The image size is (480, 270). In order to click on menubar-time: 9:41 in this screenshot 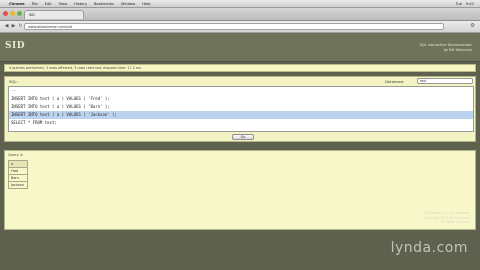, I will do `click(469, 3)`.